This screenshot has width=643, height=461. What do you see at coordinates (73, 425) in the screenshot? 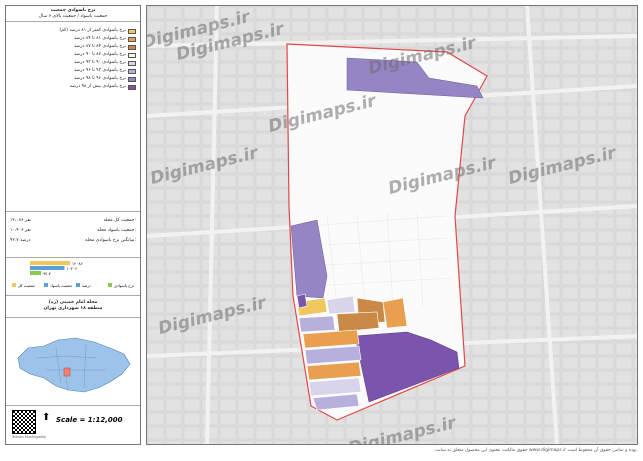
I see `scale-block: ⬆ Scale = 1:12,000 Tehran Municipality` at bounding box center [73, 425].